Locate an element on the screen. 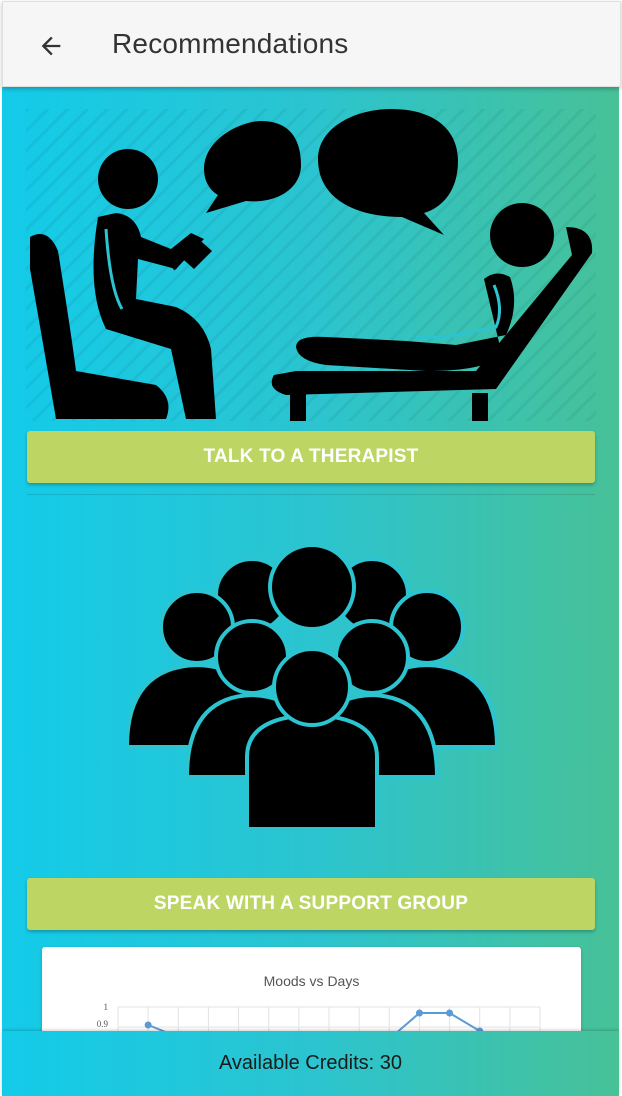 The image size is (622, 1096). available-credits-text: Available Credits: 30 is located at coordinates (310, 1063).